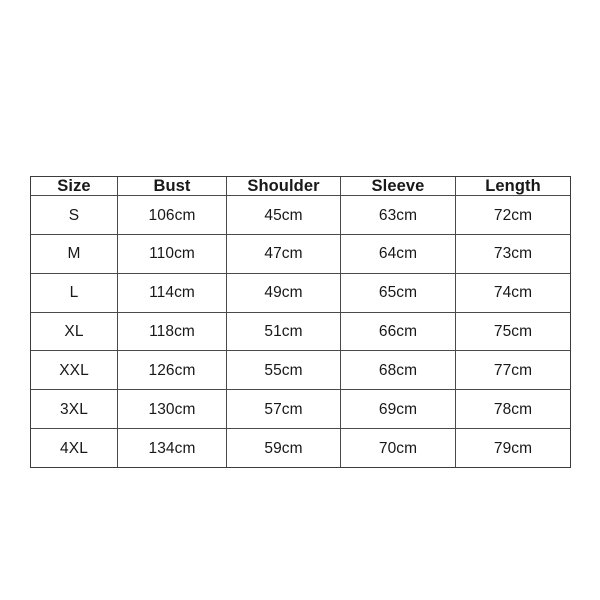 The width and height of the screenshot is (600, 600). Describe the element at coordinates (283, 253) in the screenshot. I see `cell-shoulder: 47cm` at that location.